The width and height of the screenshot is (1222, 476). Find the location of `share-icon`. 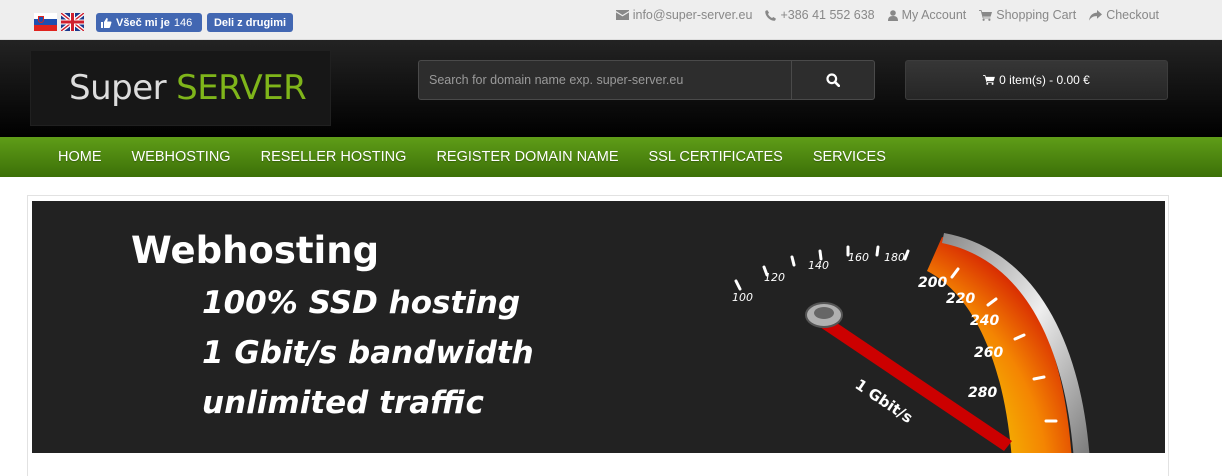

share-icon is located at coordinates (1096, 15).